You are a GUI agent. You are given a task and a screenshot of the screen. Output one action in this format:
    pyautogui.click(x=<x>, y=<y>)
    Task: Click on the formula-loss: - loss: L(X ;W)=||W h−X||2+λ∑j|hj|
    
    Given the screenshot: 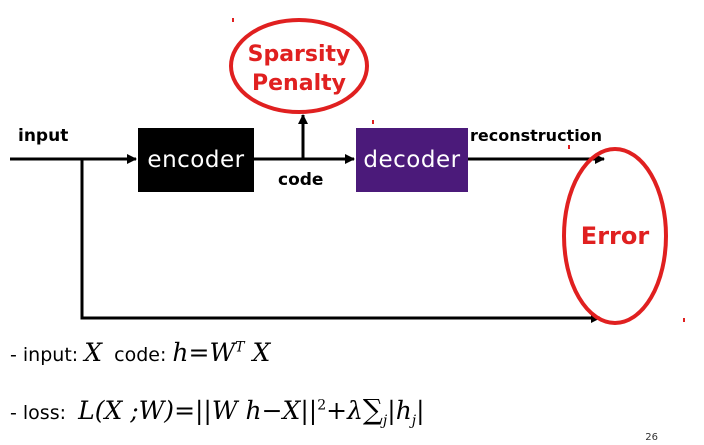 What is the action you would take?
    pyautogui.click(x=217, y=411)
    